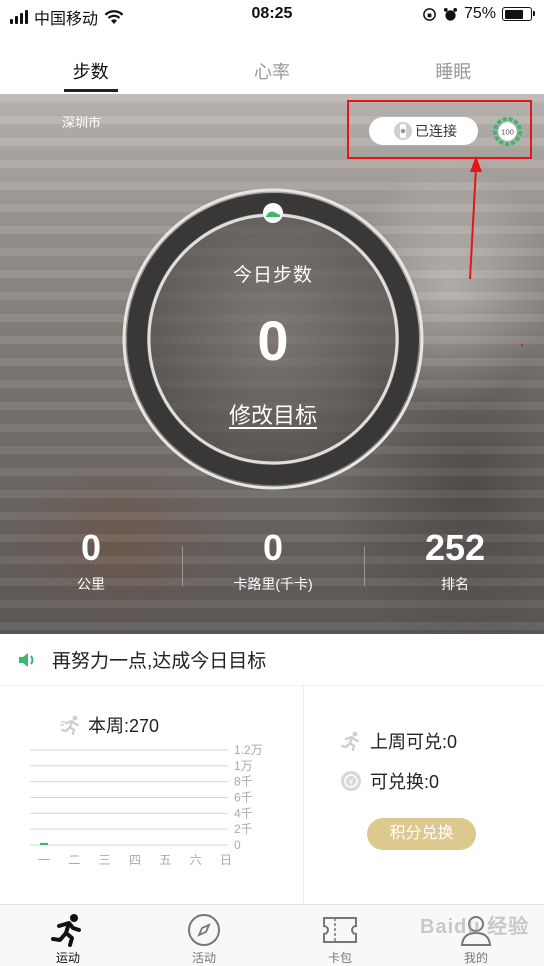 This screenshot has width=544, height=966. Describe the element at coordinates (455, 547) in the screenshot. I see `rank-value: 252` at that location.